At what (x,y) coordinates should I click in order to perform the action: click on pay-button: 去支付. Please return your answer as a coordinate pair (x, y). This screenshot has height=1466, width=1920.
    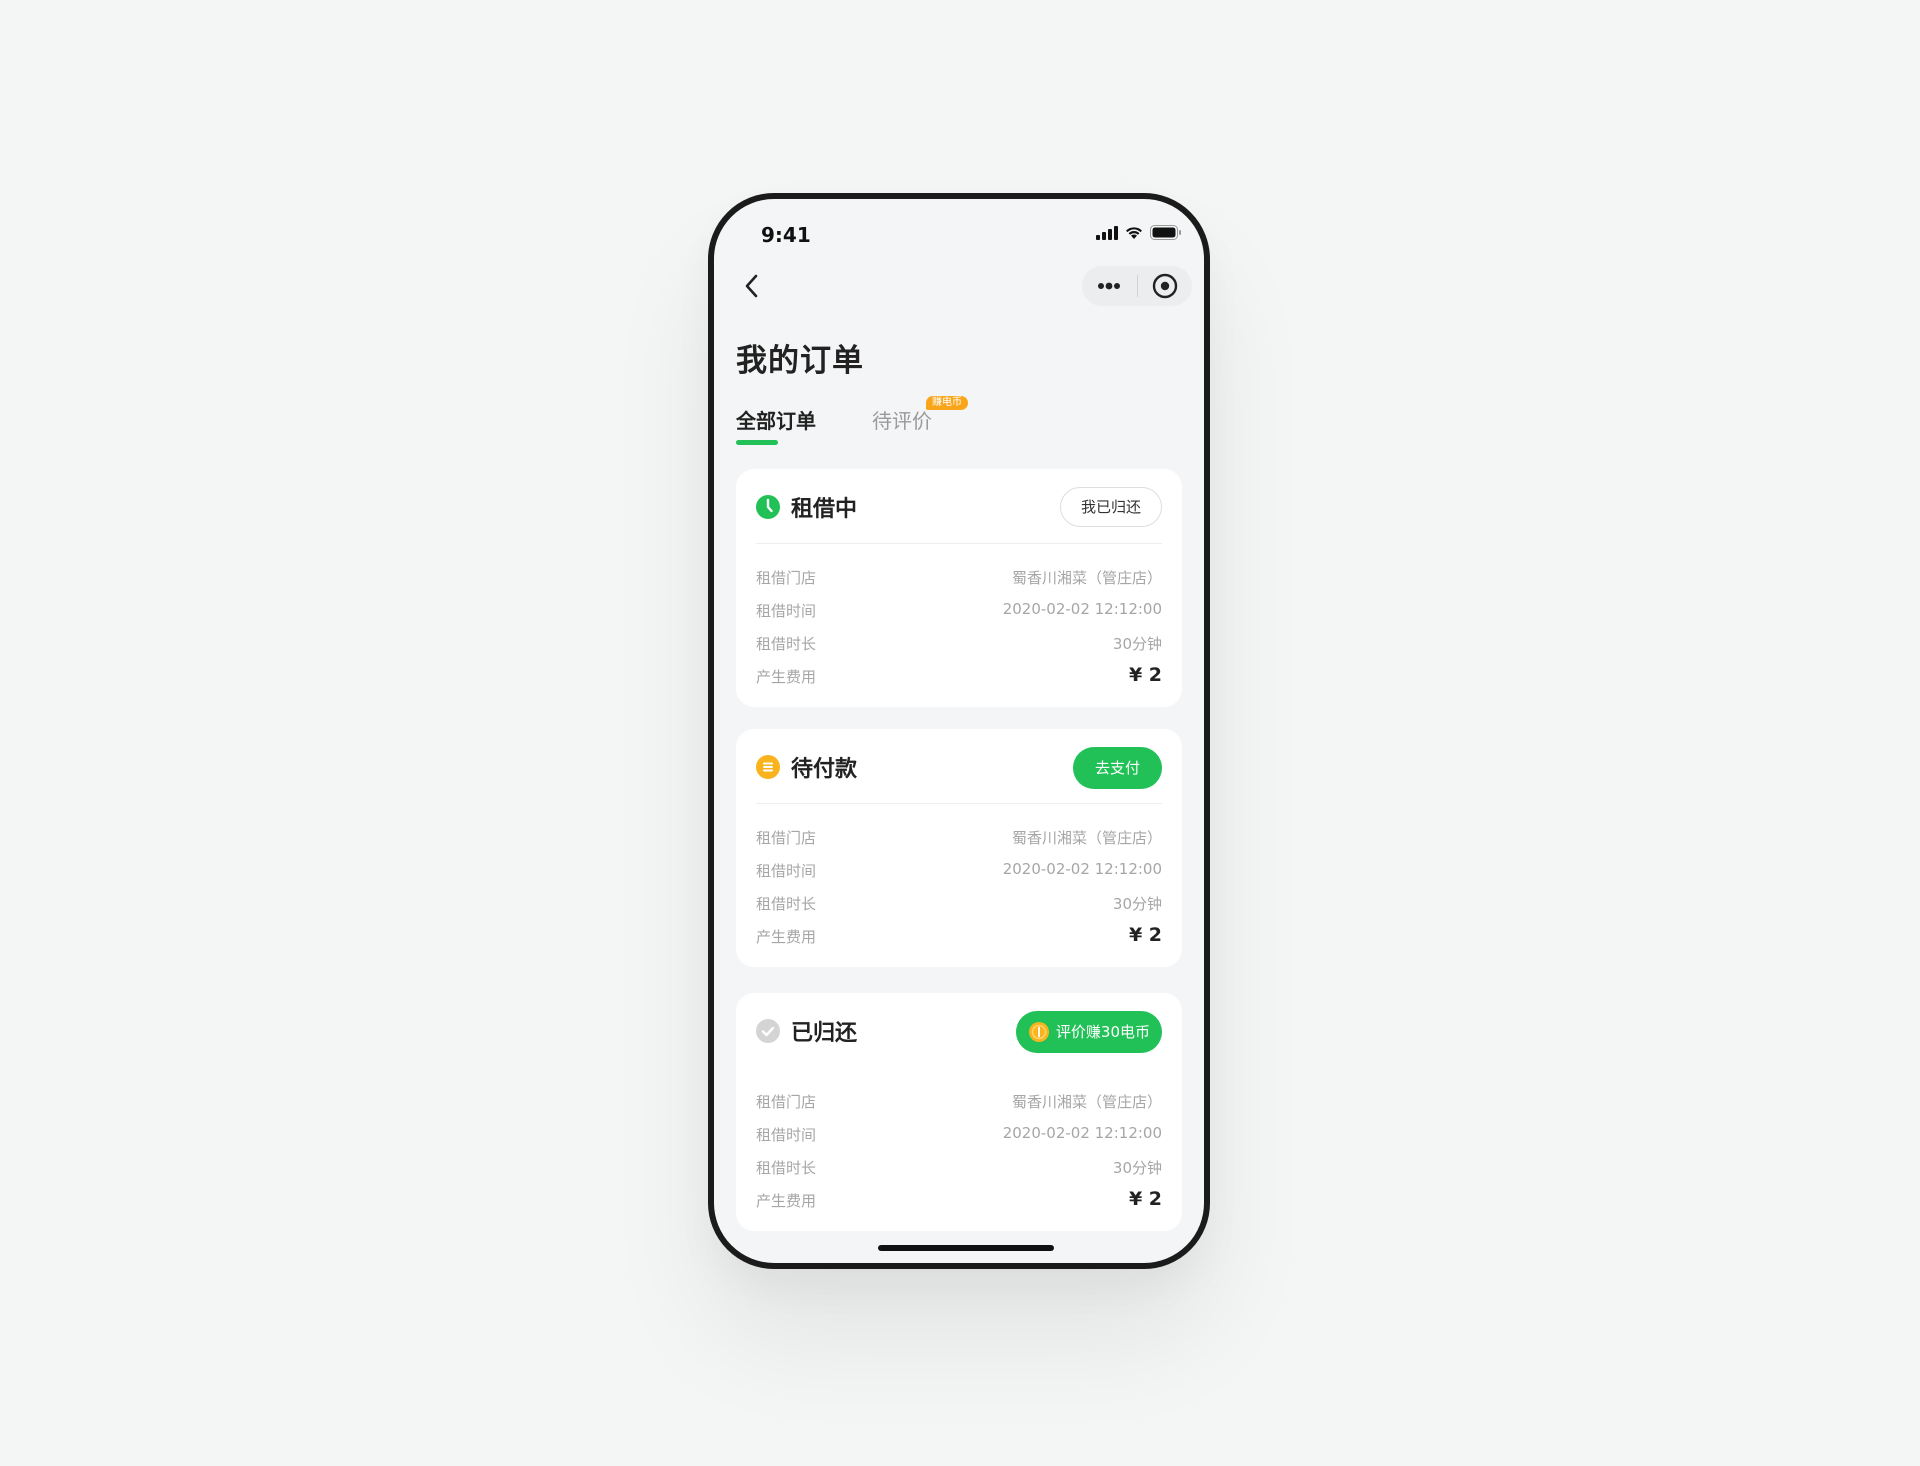
    Looking at the image, I should click on (1117, 768).